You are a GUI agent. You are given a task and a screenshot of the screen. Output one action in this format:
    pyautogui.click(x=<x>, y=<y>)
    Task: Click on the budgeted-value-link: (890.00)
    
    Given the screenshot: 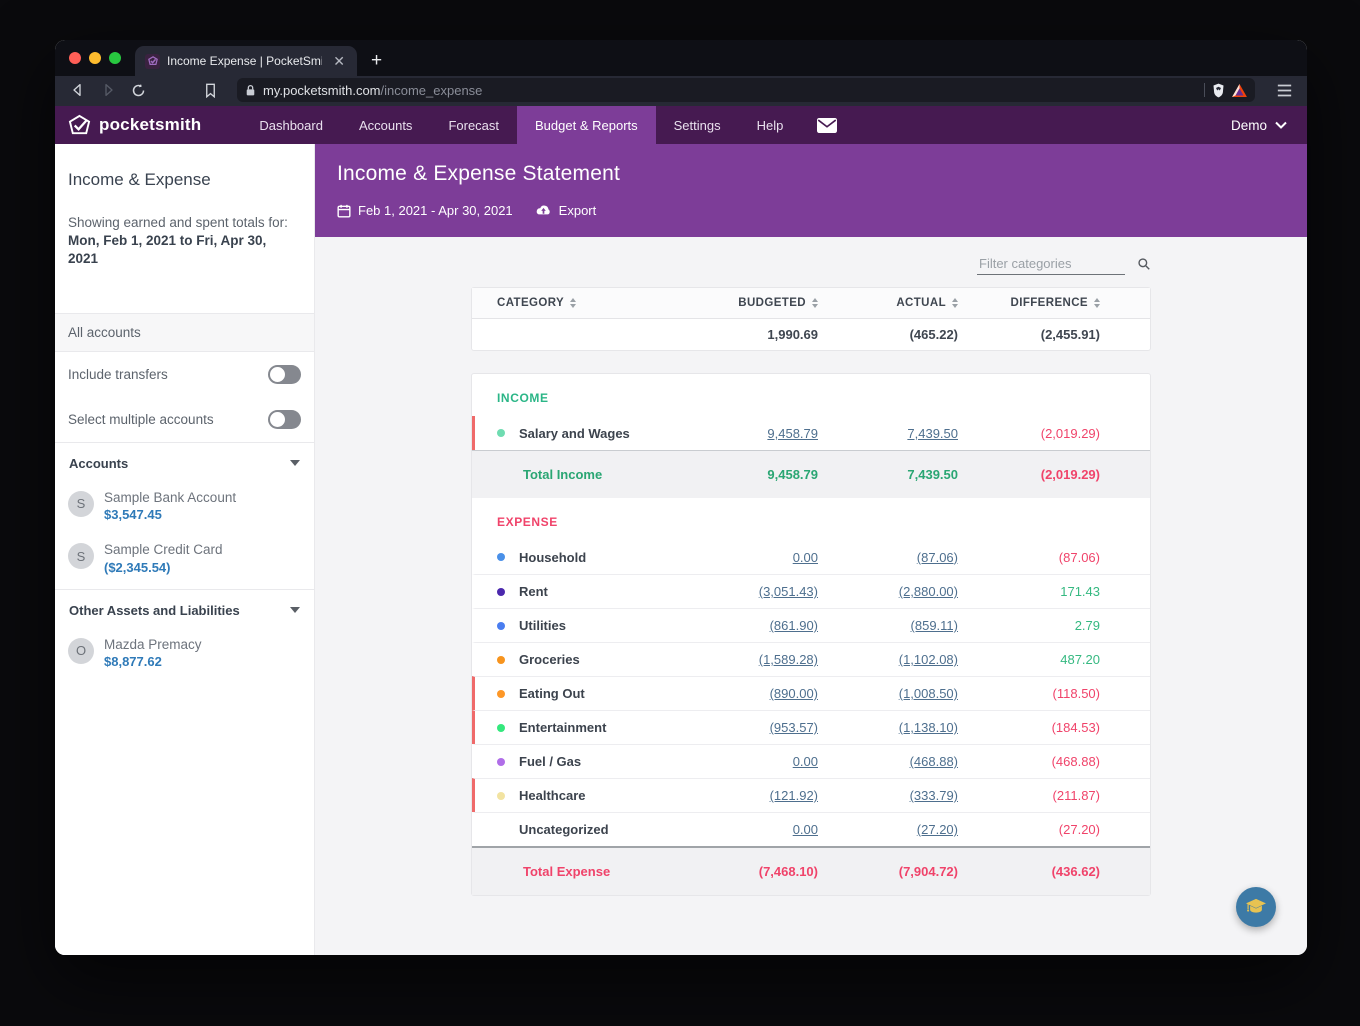 What is the action you would take?
    pyautogui.click(x=794, y=693)
    